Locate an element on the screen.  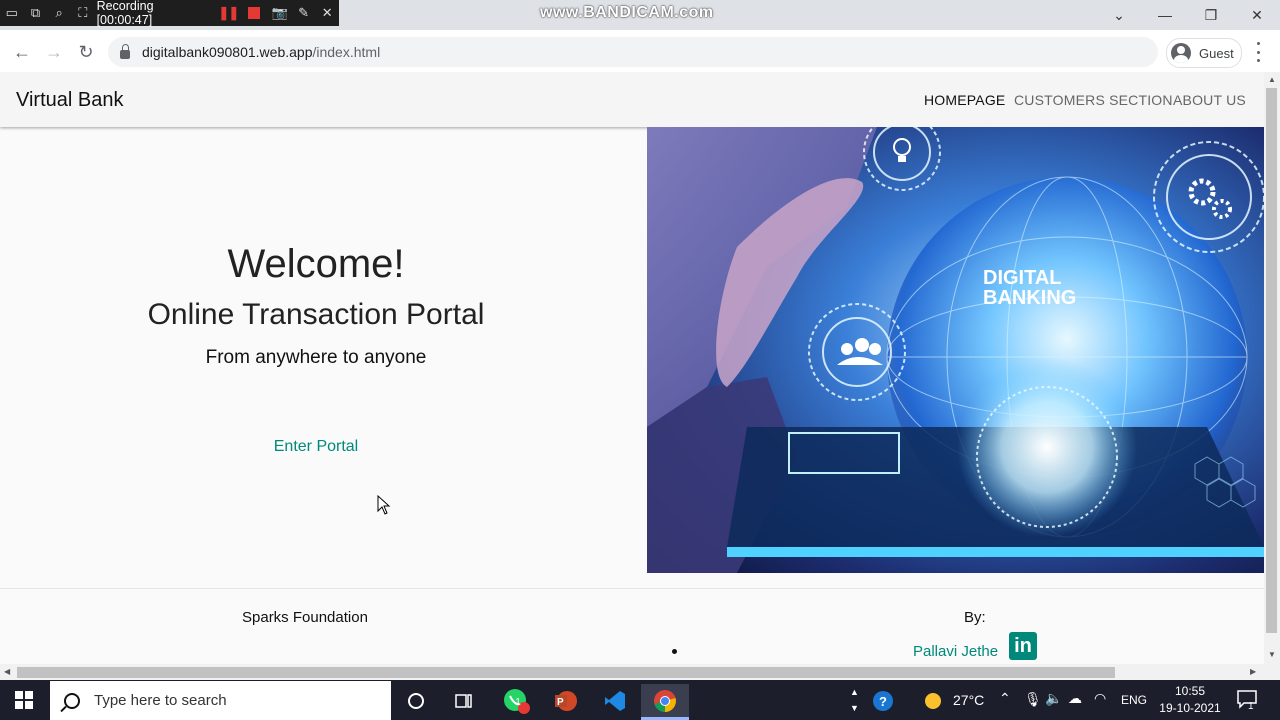
scroll-right-icon: ▶ is located at coordinates (1253, 671).